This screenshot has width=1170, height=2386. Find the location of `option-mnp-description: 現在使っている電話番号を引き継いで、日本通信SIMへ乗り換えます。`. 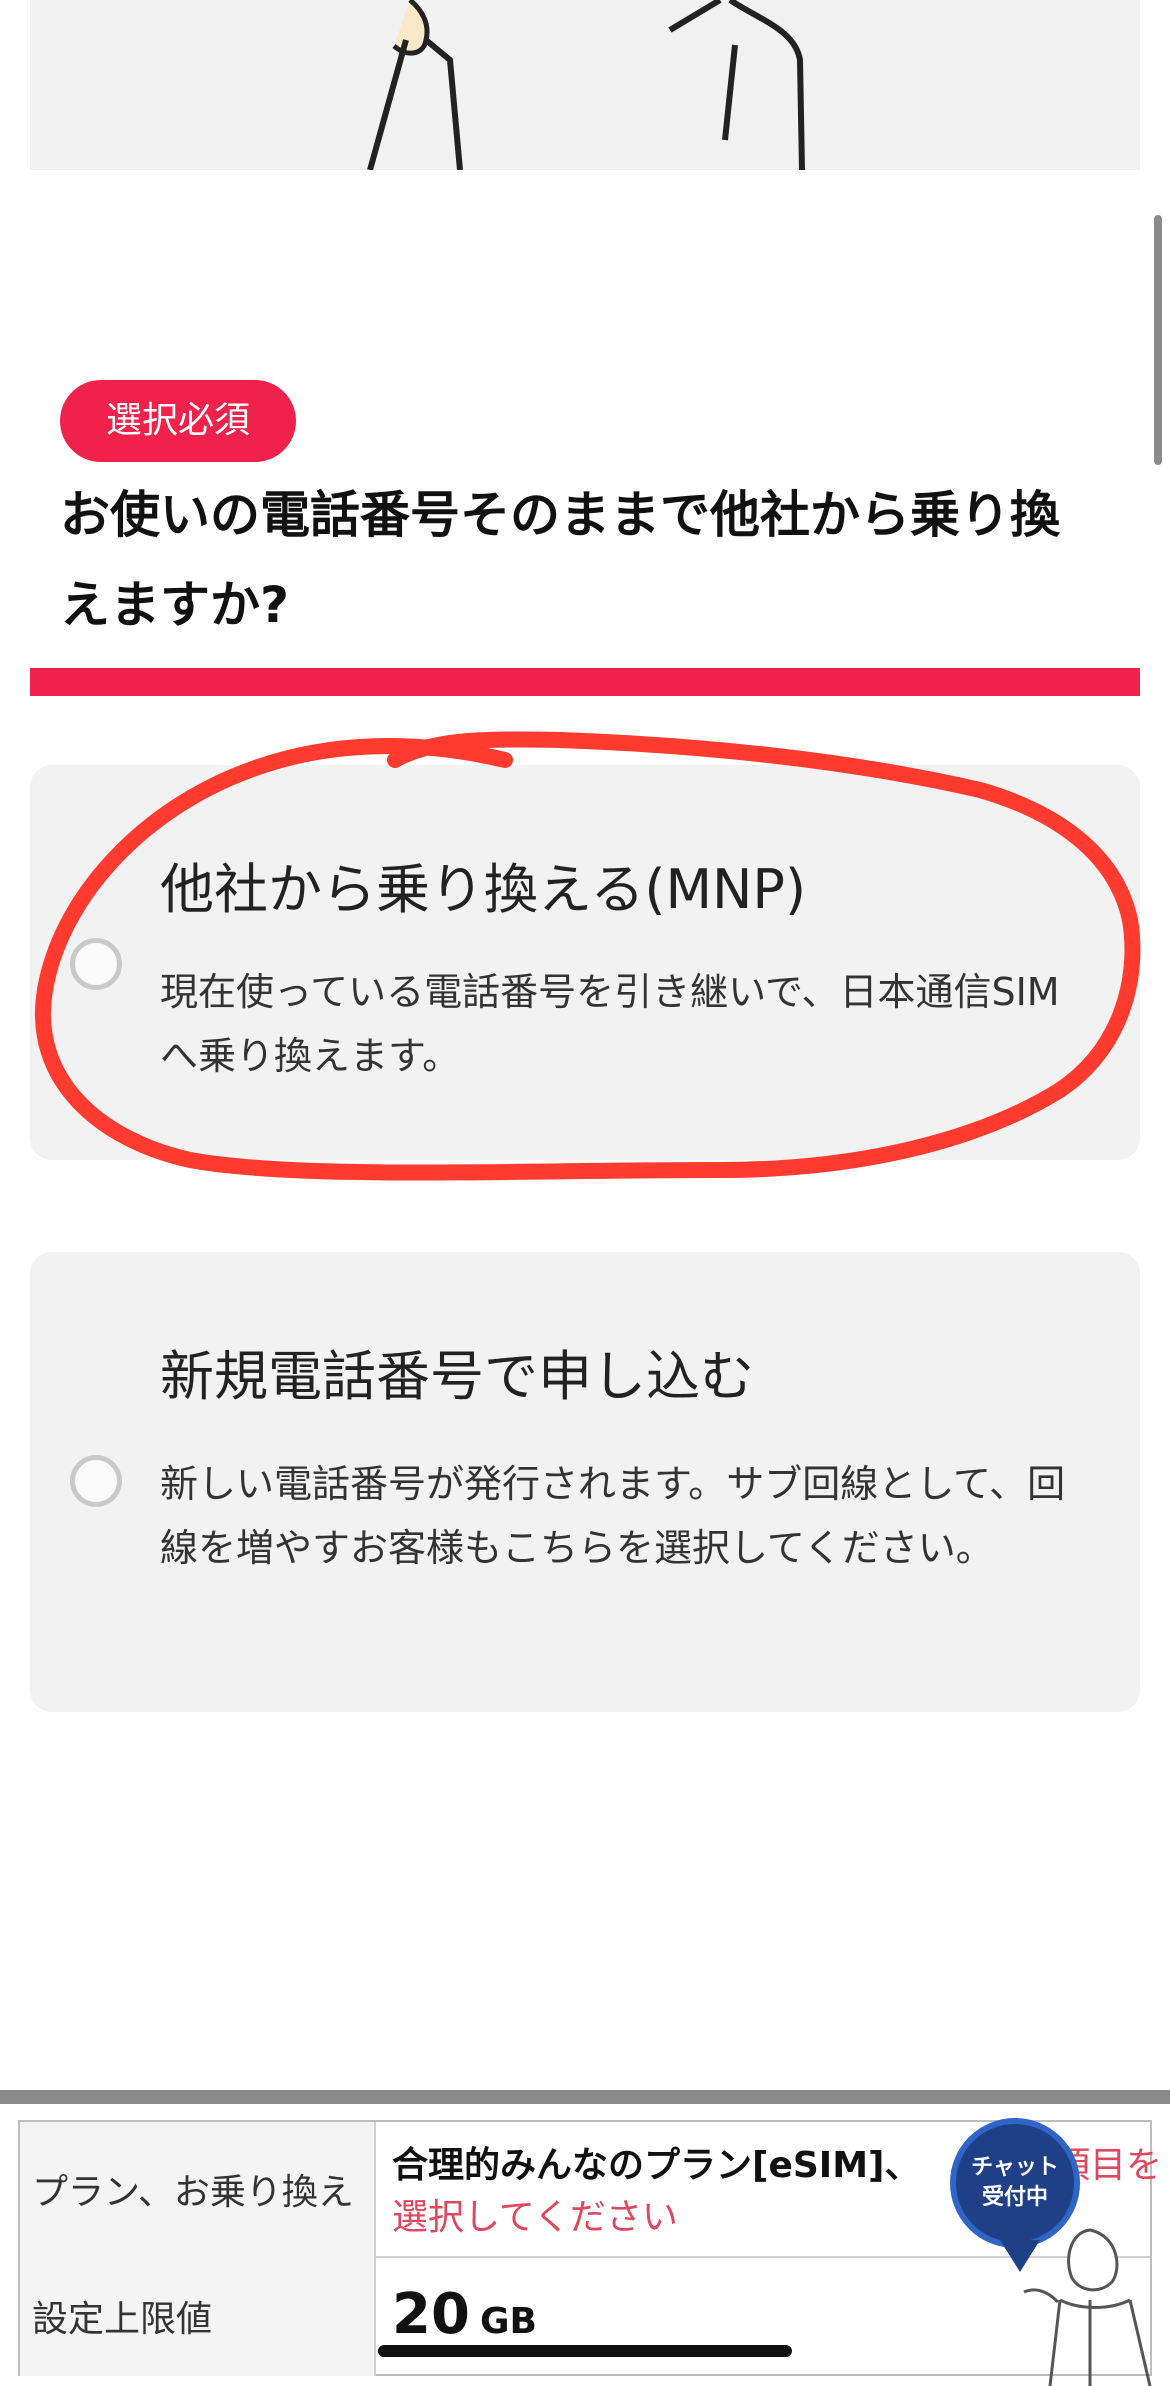

option-mnp-description: 現在使っている電話番号を引き継いで、日本通信SIMへ乗り換えます。 is located at coordinates (610, 1024).